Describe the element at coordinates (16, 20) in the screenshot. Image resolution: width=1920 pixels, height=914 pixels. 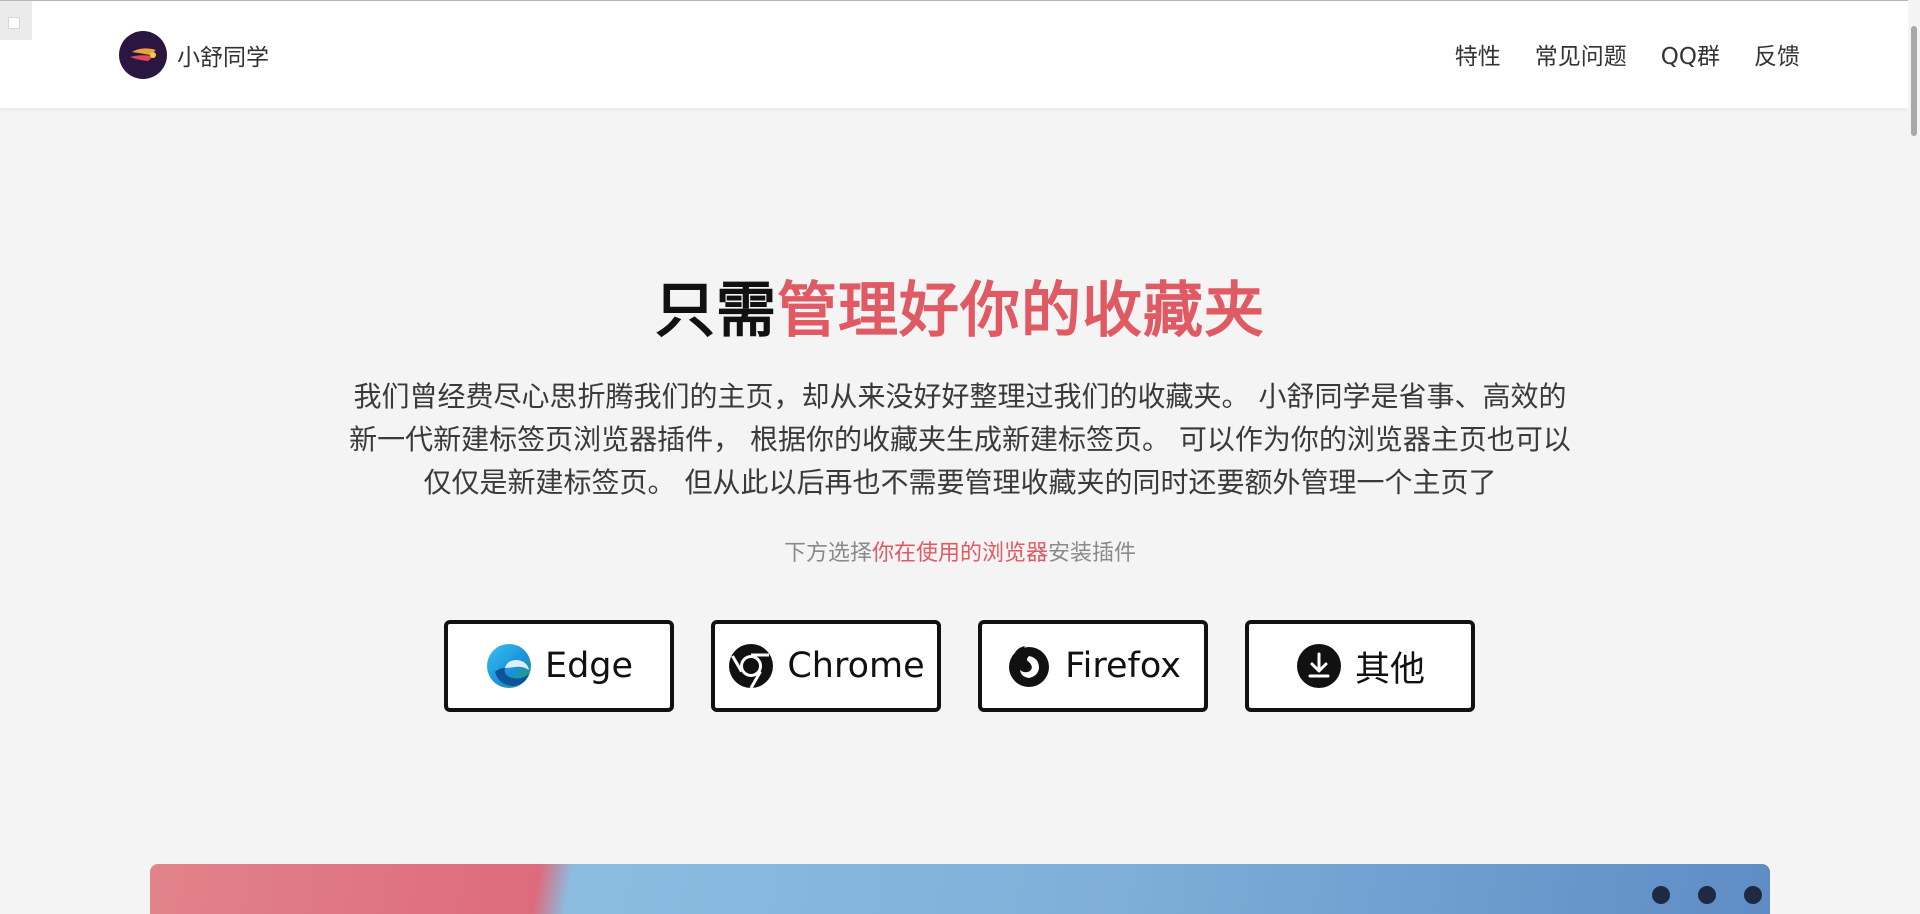
I see `corner-checkbox` at that location.